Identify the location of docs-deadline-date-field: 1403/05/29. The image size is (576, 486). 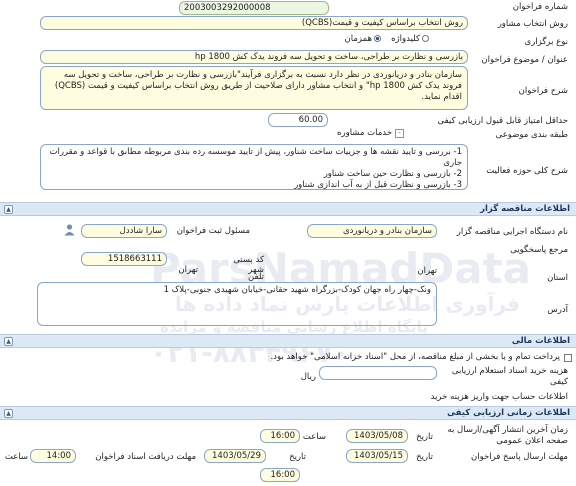
(235, 456).